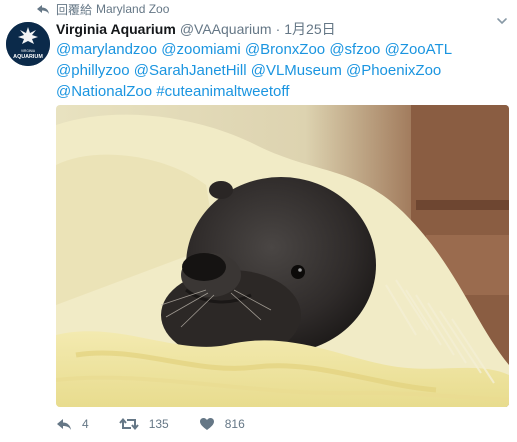 The image size is (517, 442). What do you see at coordinates (93, 70) in the screenshot?
I see `mention-link: @phillyzoo` at bounding box center [93, 70].